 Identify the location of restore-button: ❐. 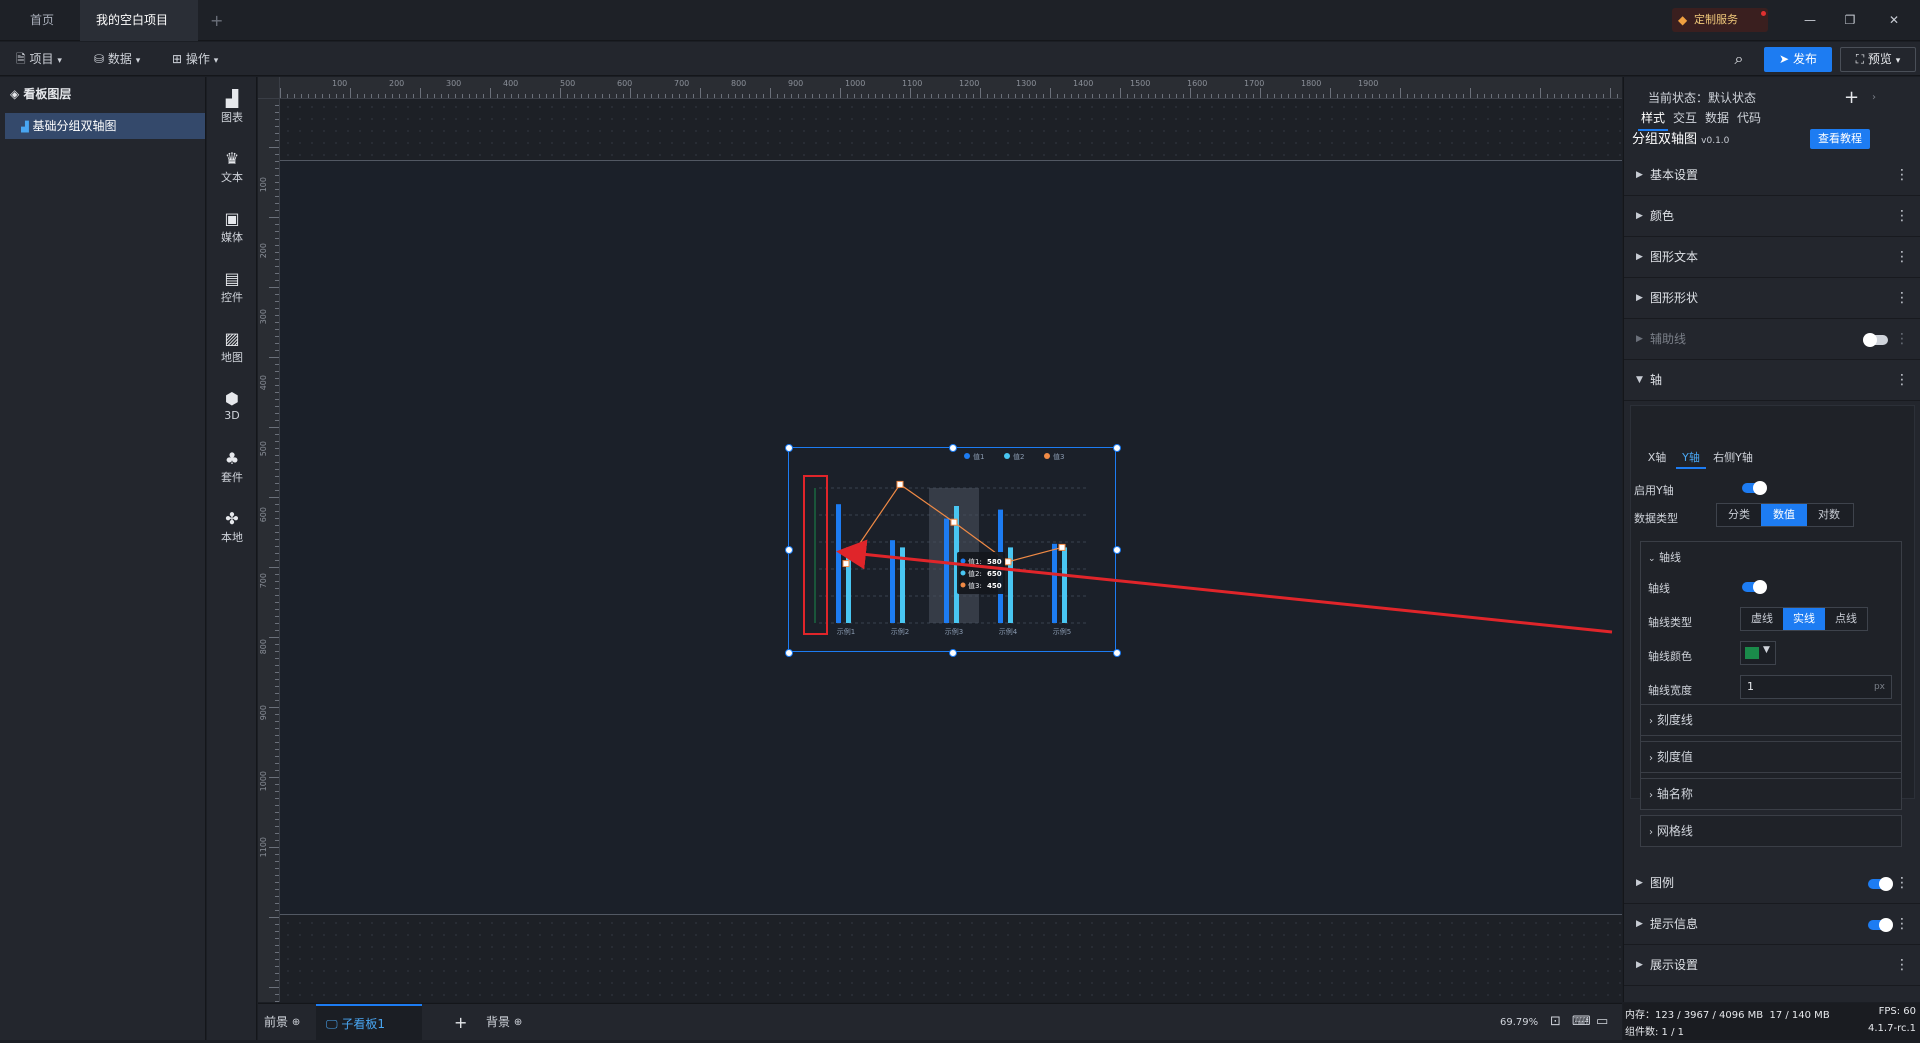
(1850, 20).